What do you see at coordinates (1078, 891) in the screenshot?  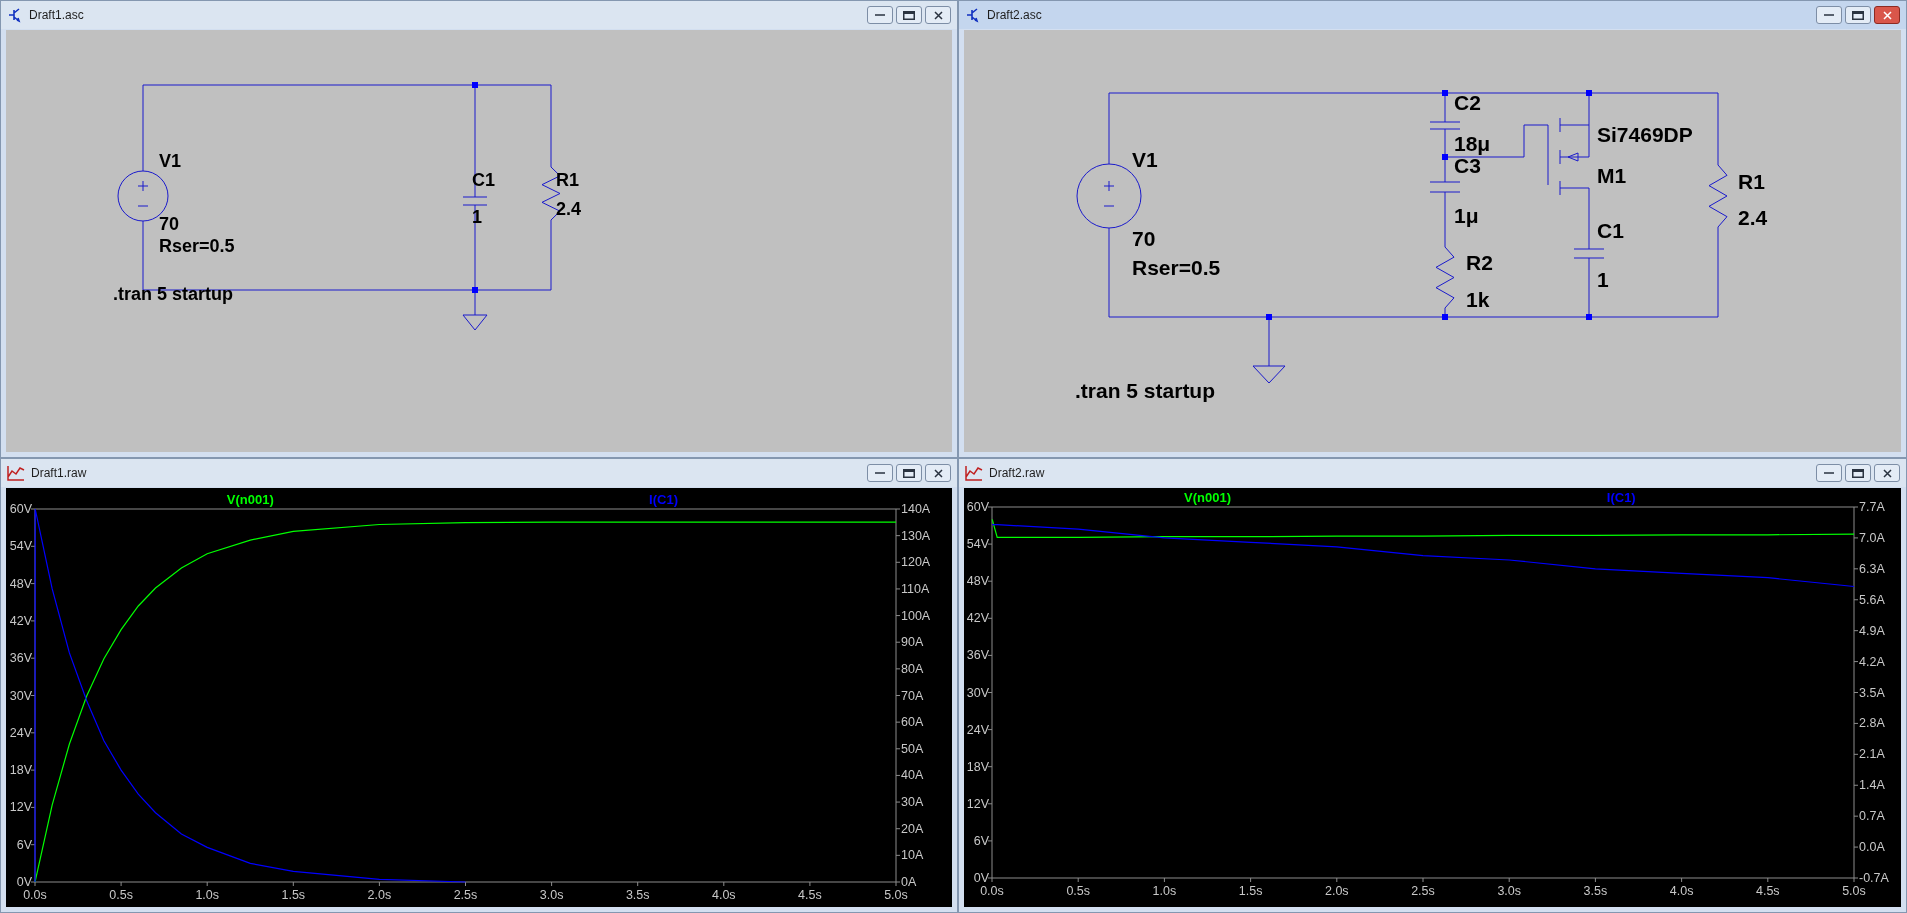 I see `axis-tick-label: 0.5s` at bounding box center [1078, 891].